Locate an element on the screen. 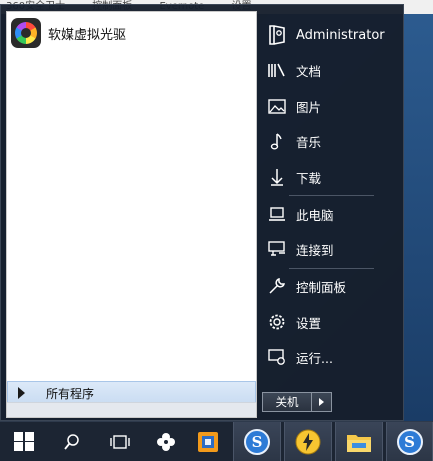  folder-icon is located at coordinates (359, 443).